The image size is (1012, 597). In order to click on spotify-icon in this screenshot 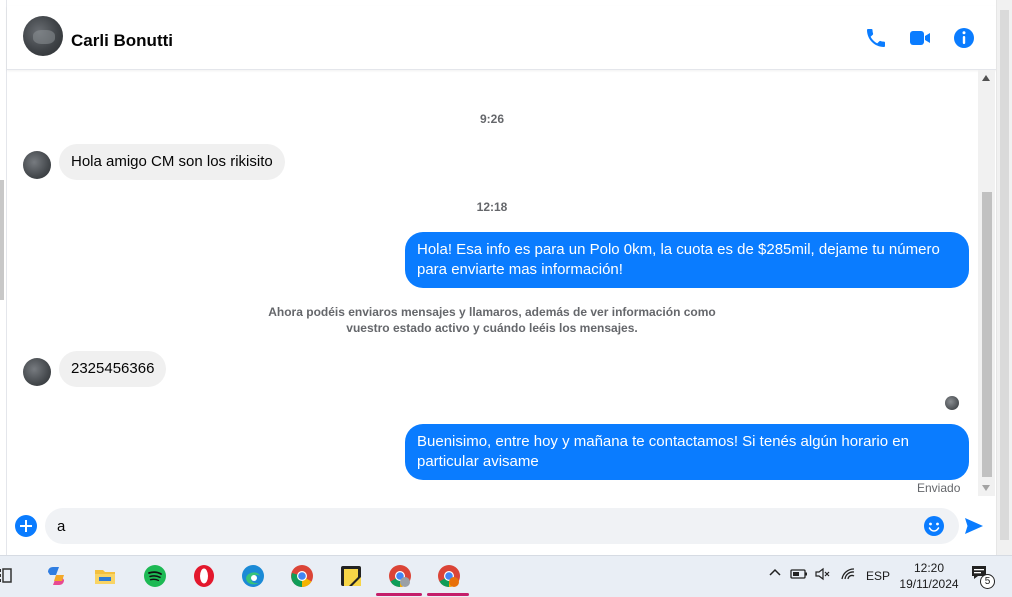, I will do `click(155, 576)`.